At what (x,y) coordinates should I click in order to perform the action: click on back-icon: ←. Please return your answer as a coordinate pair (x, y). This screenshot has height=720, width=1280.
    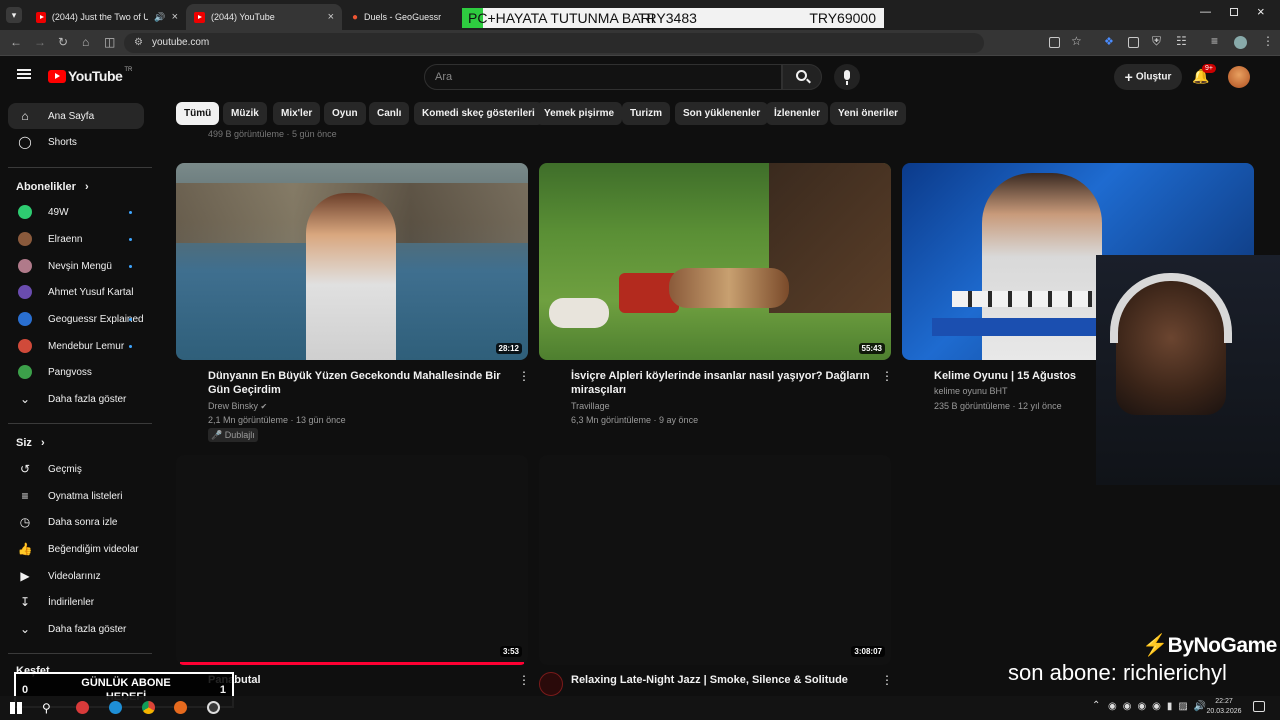
    Looking at the image, I should click on (16, 42).